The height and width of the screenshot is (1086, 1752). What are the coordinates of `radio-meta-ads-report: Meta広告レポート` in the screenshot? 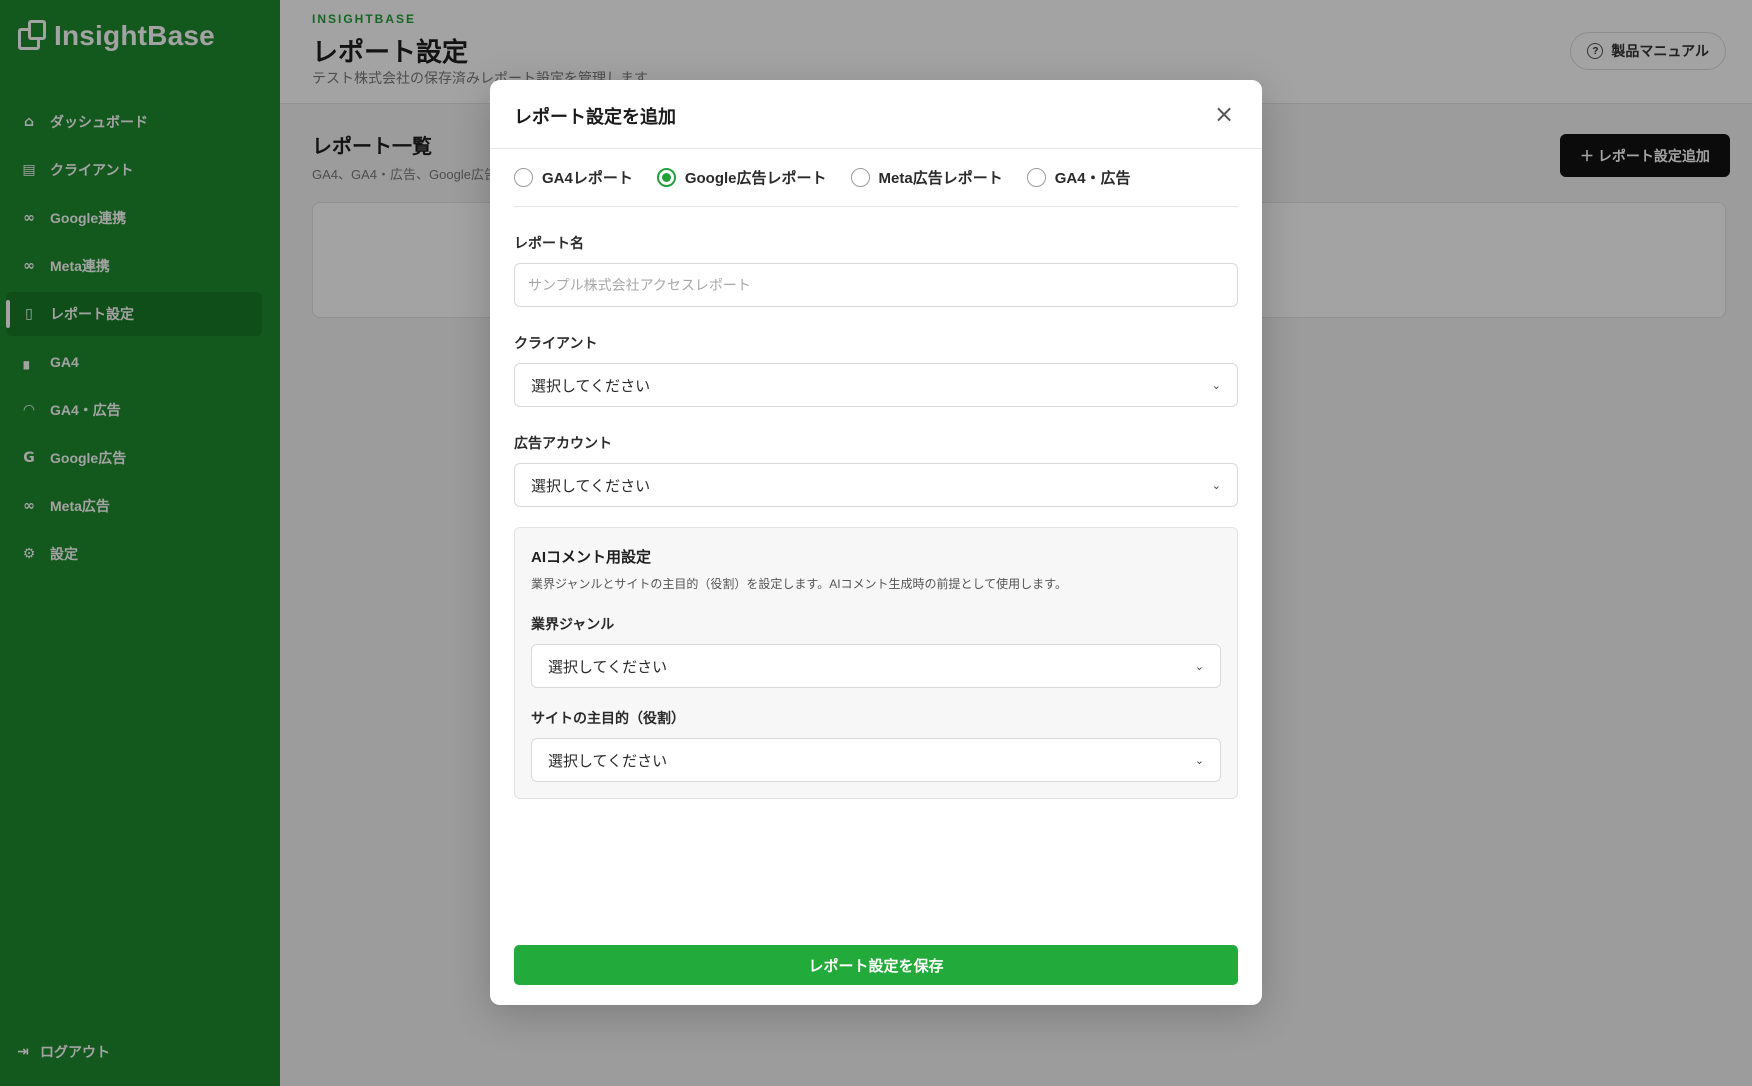 It's located at (926, 177).